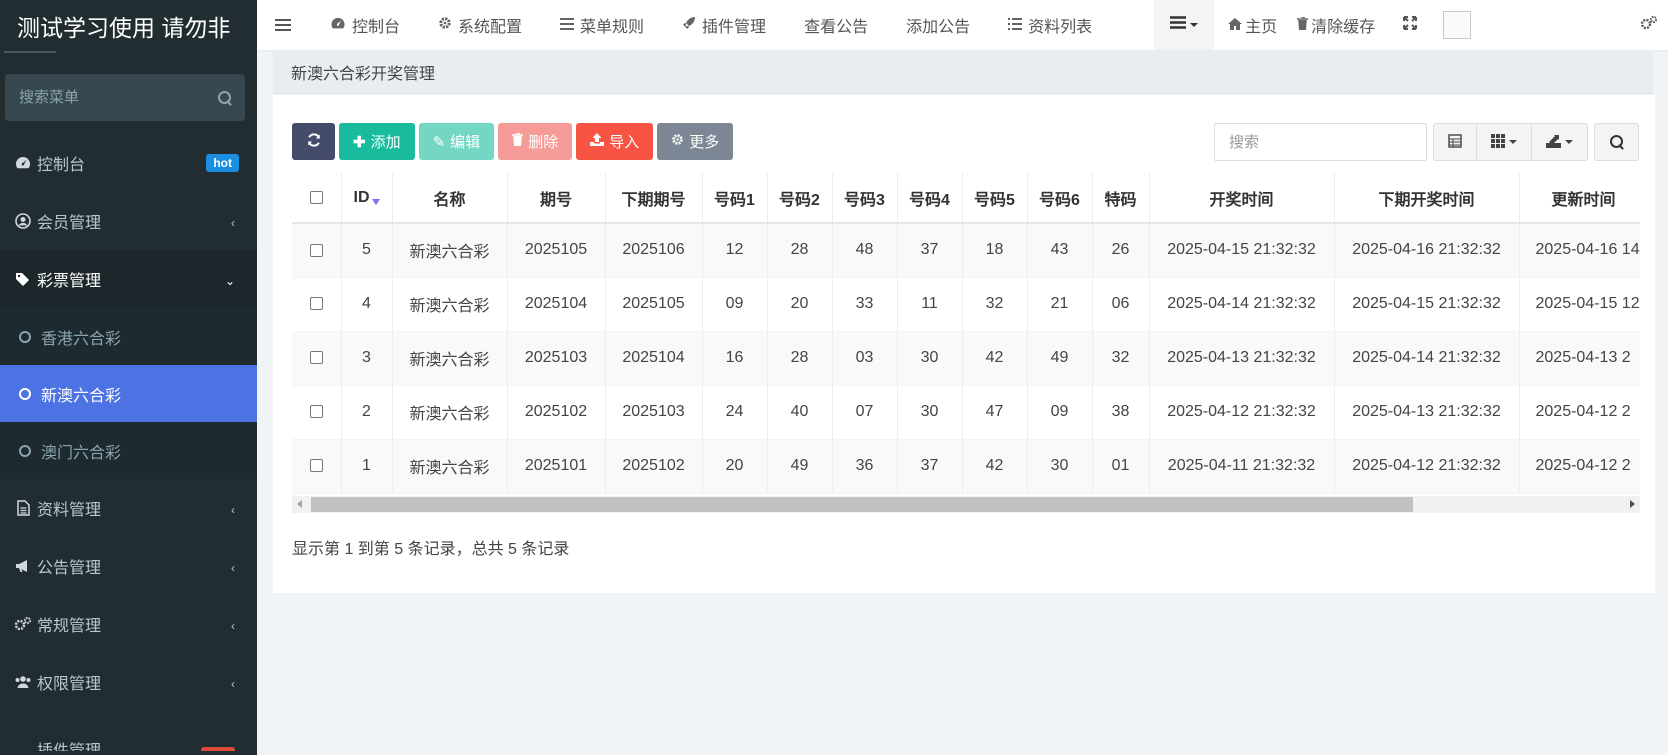 The width and height of the screenshot is (1668, 755). Describe the element at coordinates (128, 450) in the screenshot. I see `sidebar-subitem-macau: 澳门六合彩` at that location.